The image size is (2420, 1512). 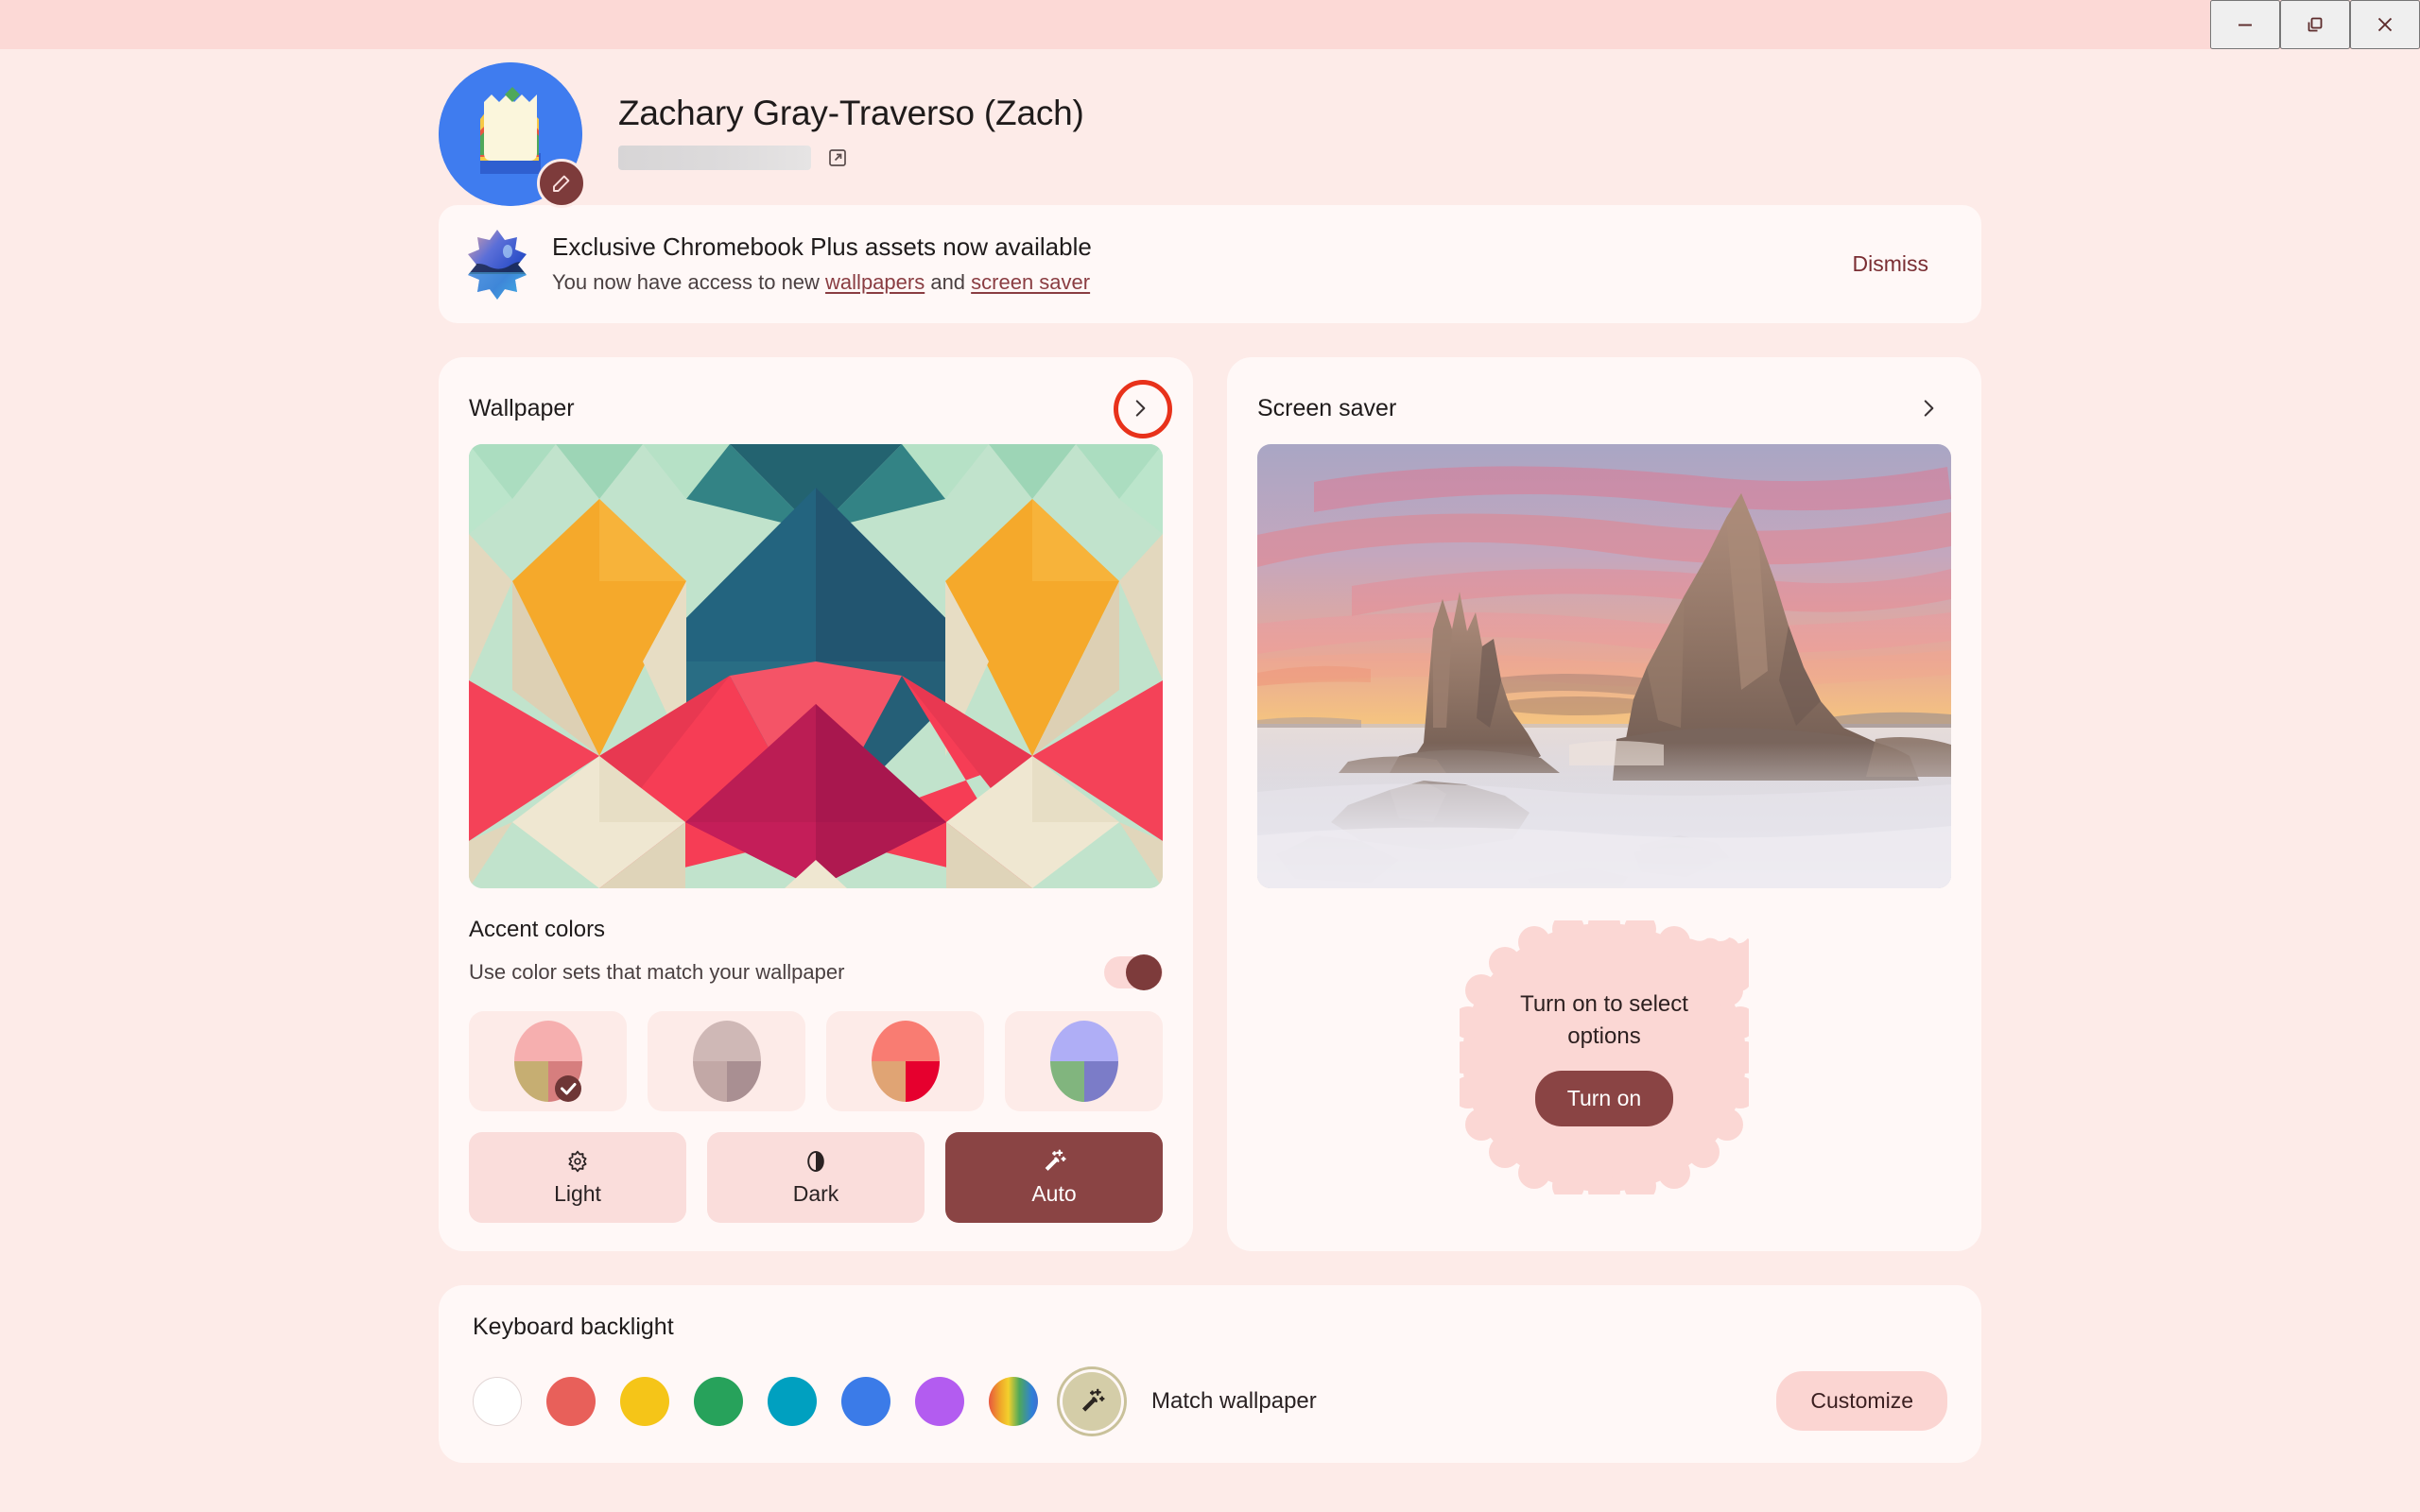 I want to click on kb-color-rainbow, so click(x=1013, y=1401).